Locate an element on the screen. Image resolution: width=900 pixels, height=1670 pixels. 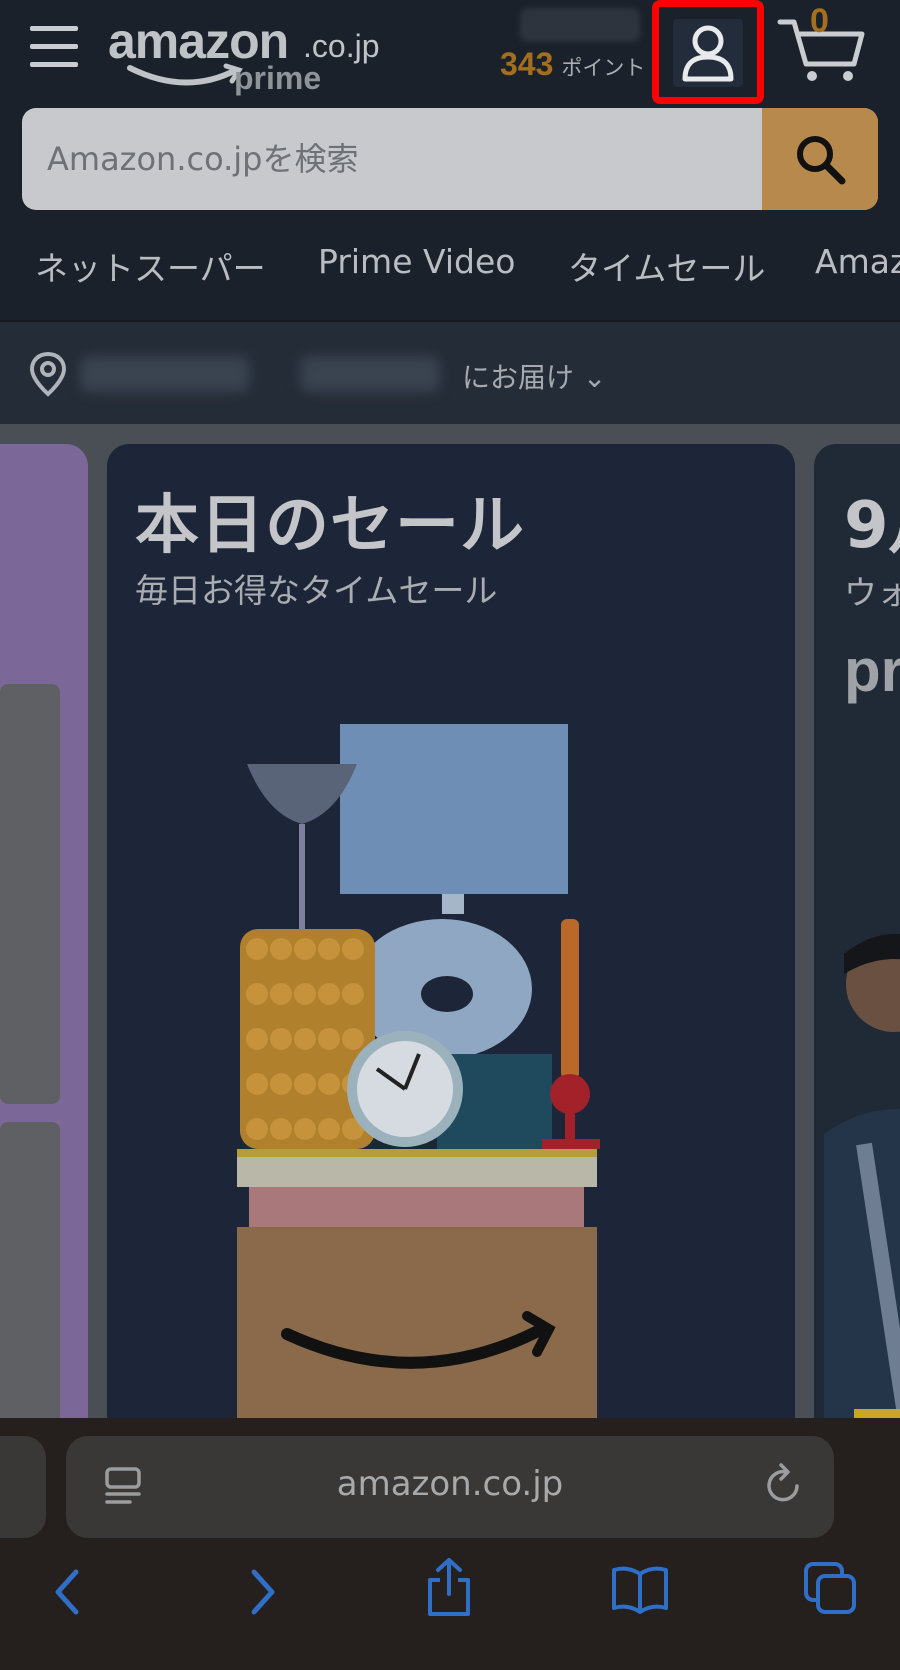
cart-button: 0 is located at coordinates (821, 44).